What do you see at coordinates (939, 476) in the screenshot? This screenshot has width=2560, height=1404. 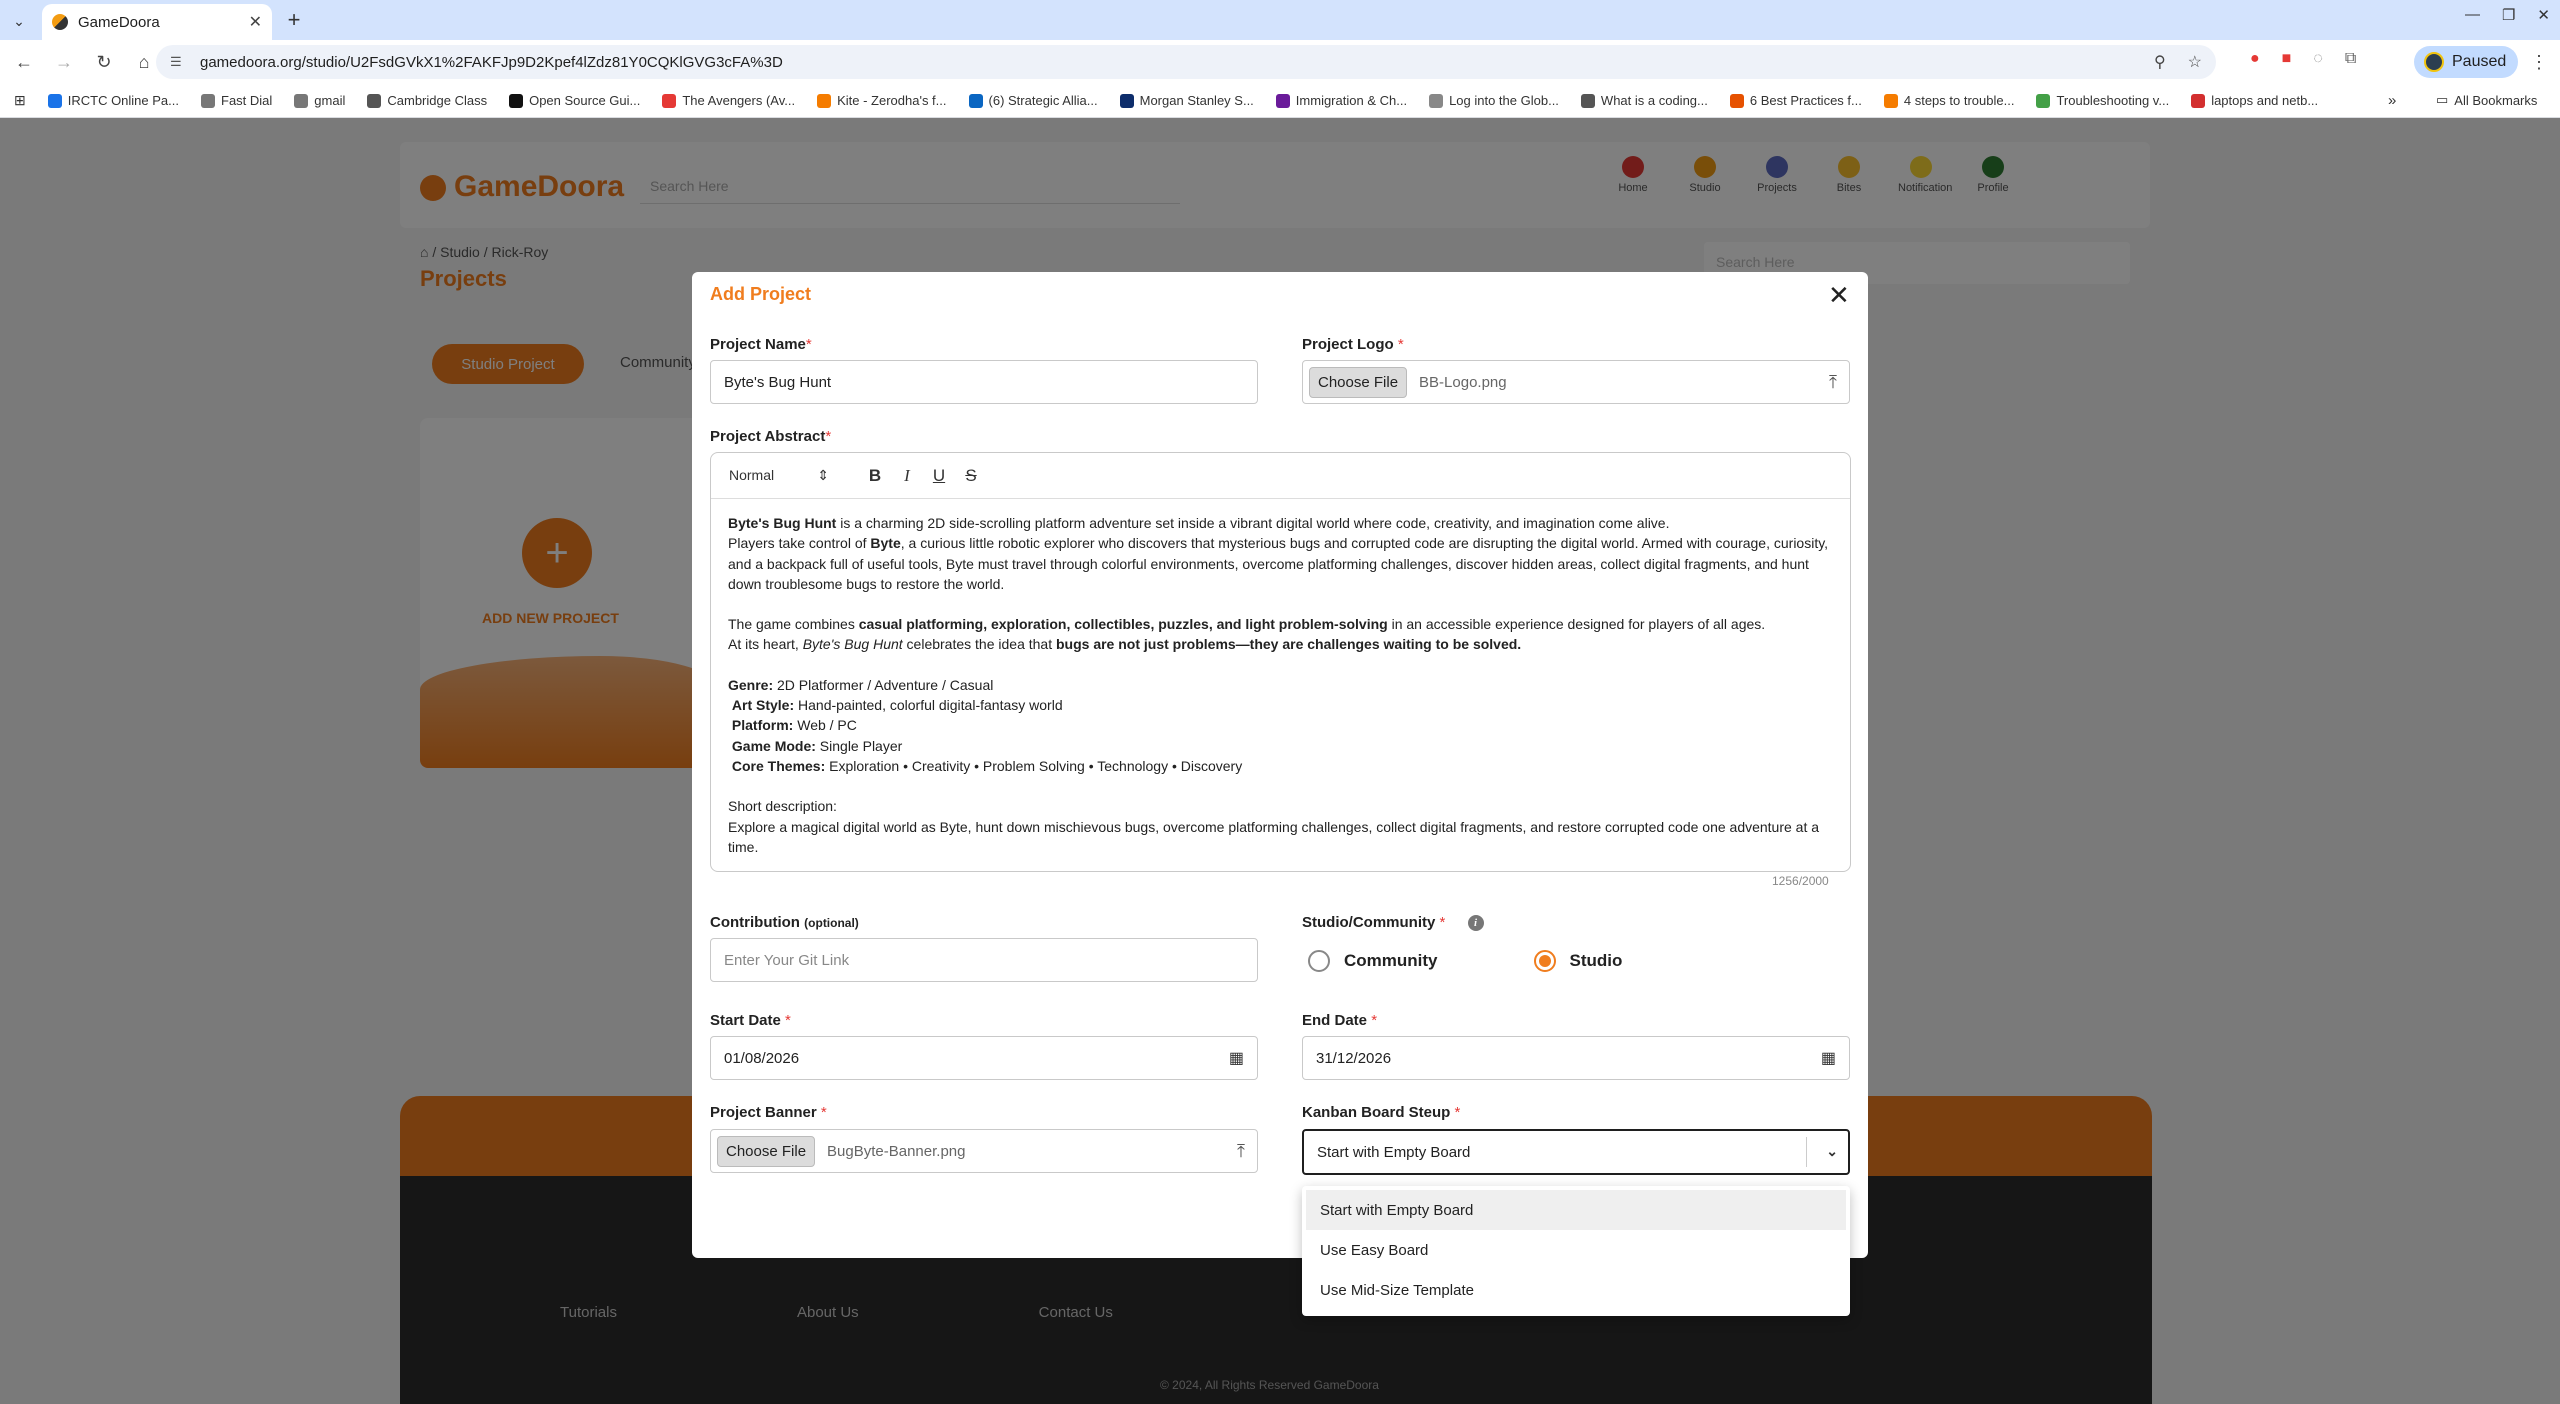 I see `underline-icon: U` at bounding box center [939, 476].